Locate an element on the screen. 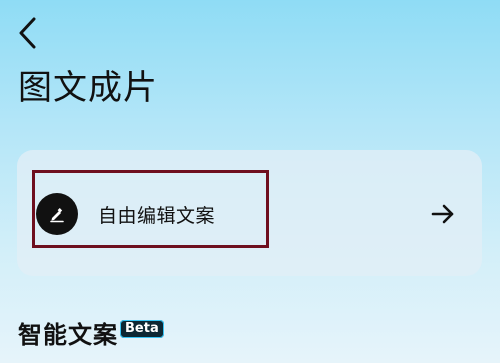  free-edit-copy-button: 自由编辑文案 is located at coordinates (248, 214).